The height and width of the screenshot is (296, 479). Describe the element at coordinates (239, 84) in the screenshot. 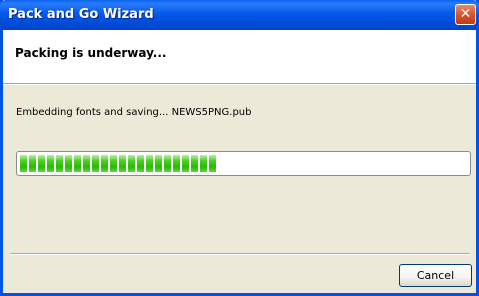

I see `header-divider` at that location.